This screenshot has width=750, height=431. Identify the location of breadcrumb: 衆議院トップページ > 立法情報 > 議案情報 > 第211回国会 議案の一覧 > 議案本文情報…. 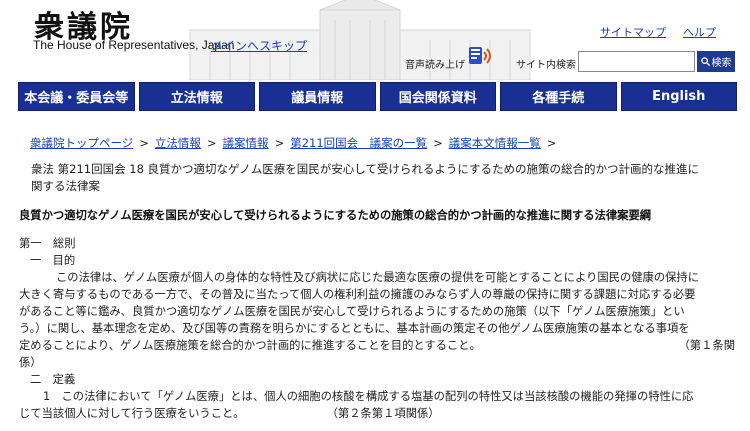
(296, 143).